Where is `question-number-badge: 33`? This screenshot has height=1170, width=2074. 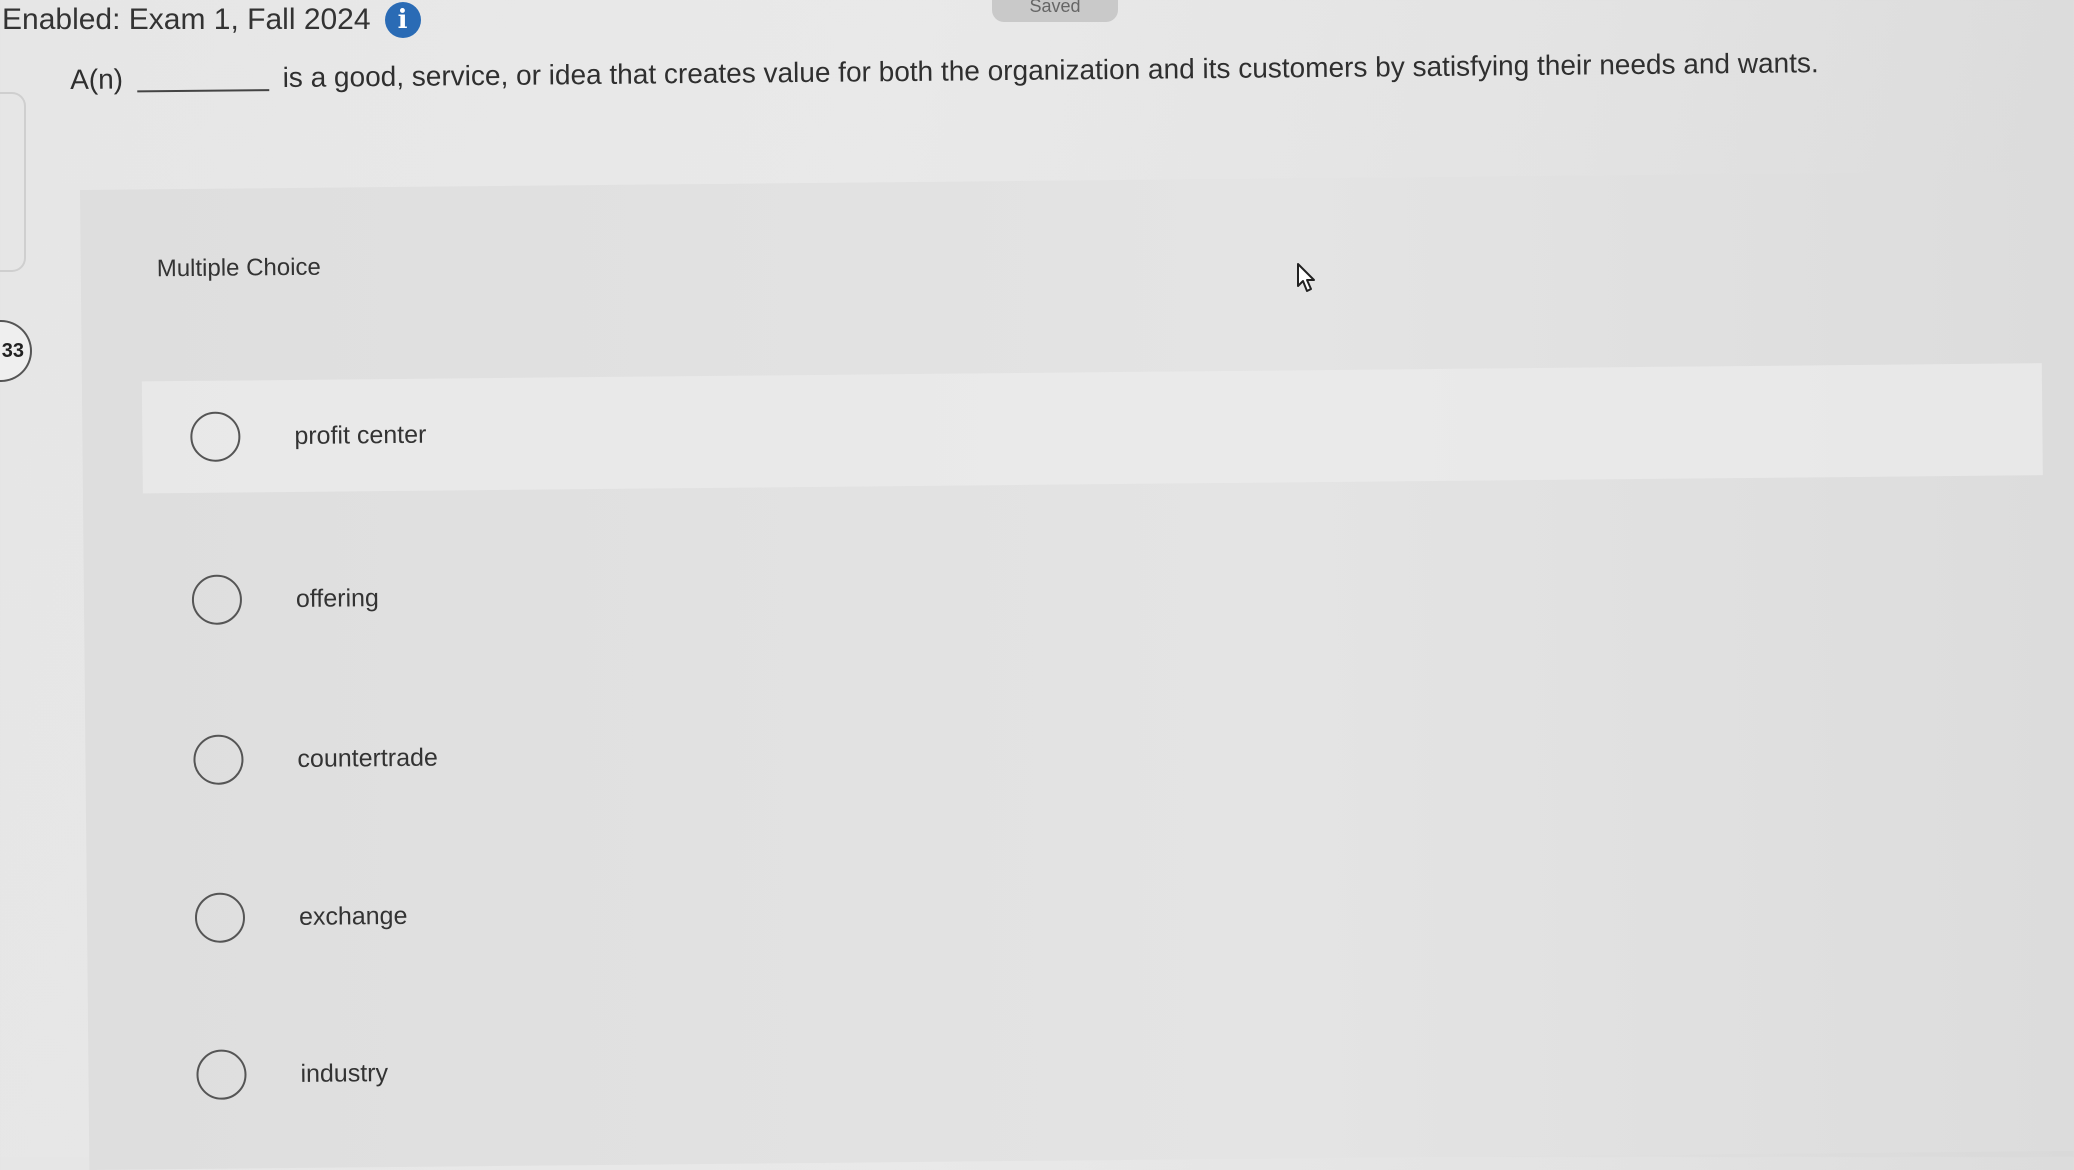 question-number-badge: 33 is located at coordinates (16, 351).